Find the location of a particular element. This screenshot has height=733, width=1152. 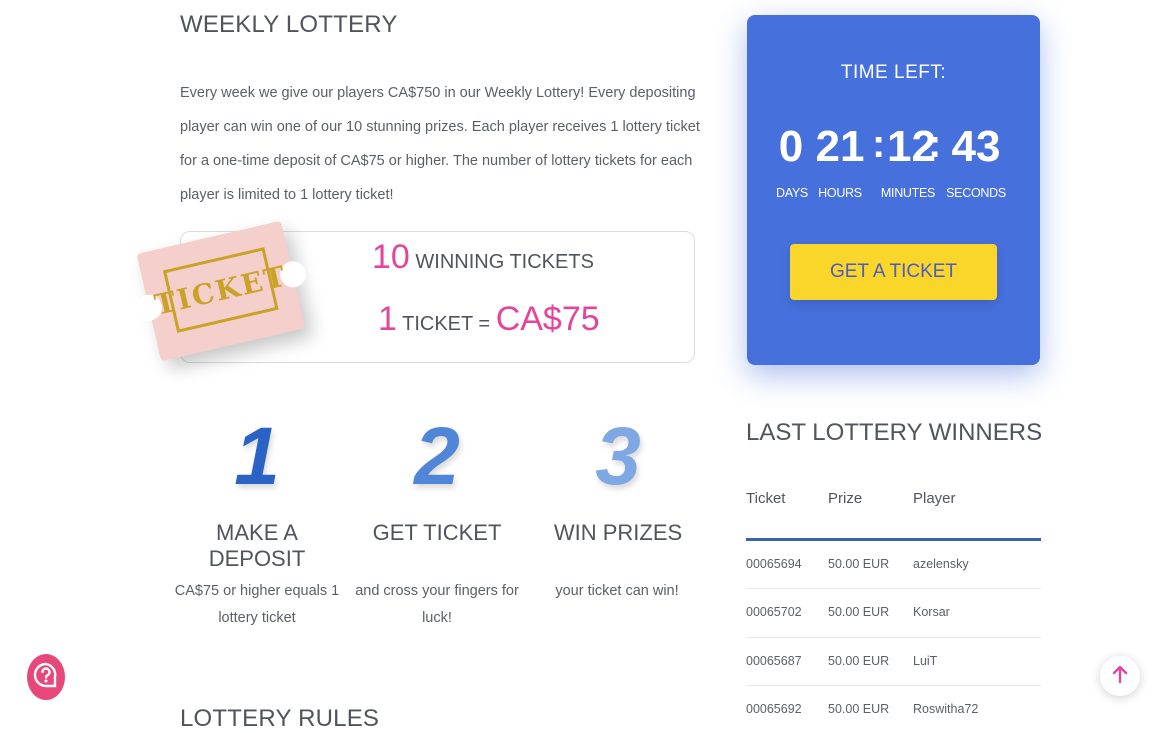

row-4-player: Roswitha72 is located at coordinates (946, 709).